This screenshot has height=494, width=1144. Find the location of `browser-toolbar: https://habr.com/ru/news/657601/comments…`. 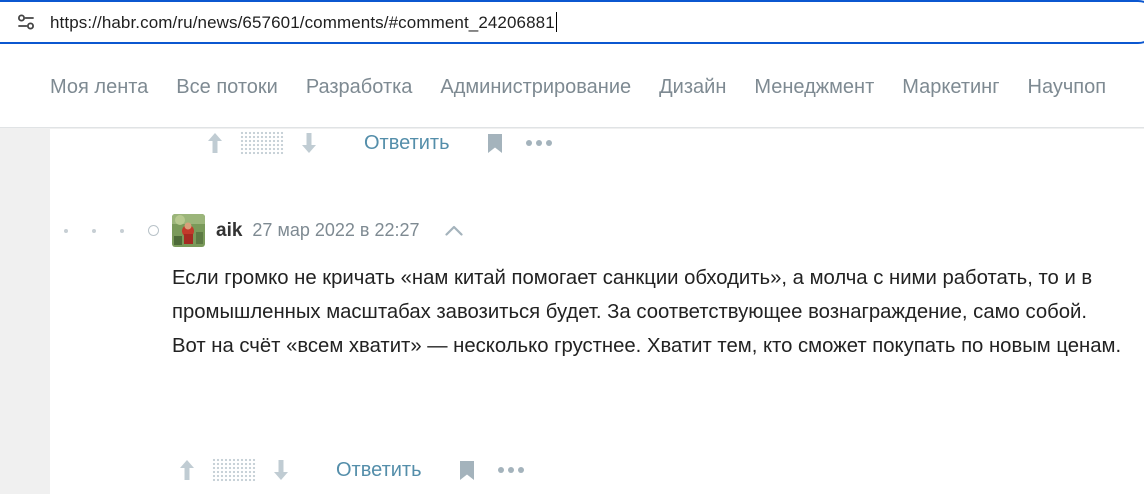

browser-toolbar: https://habr.com/ru/news/657601/comments… is located at coordinates (572, 24).